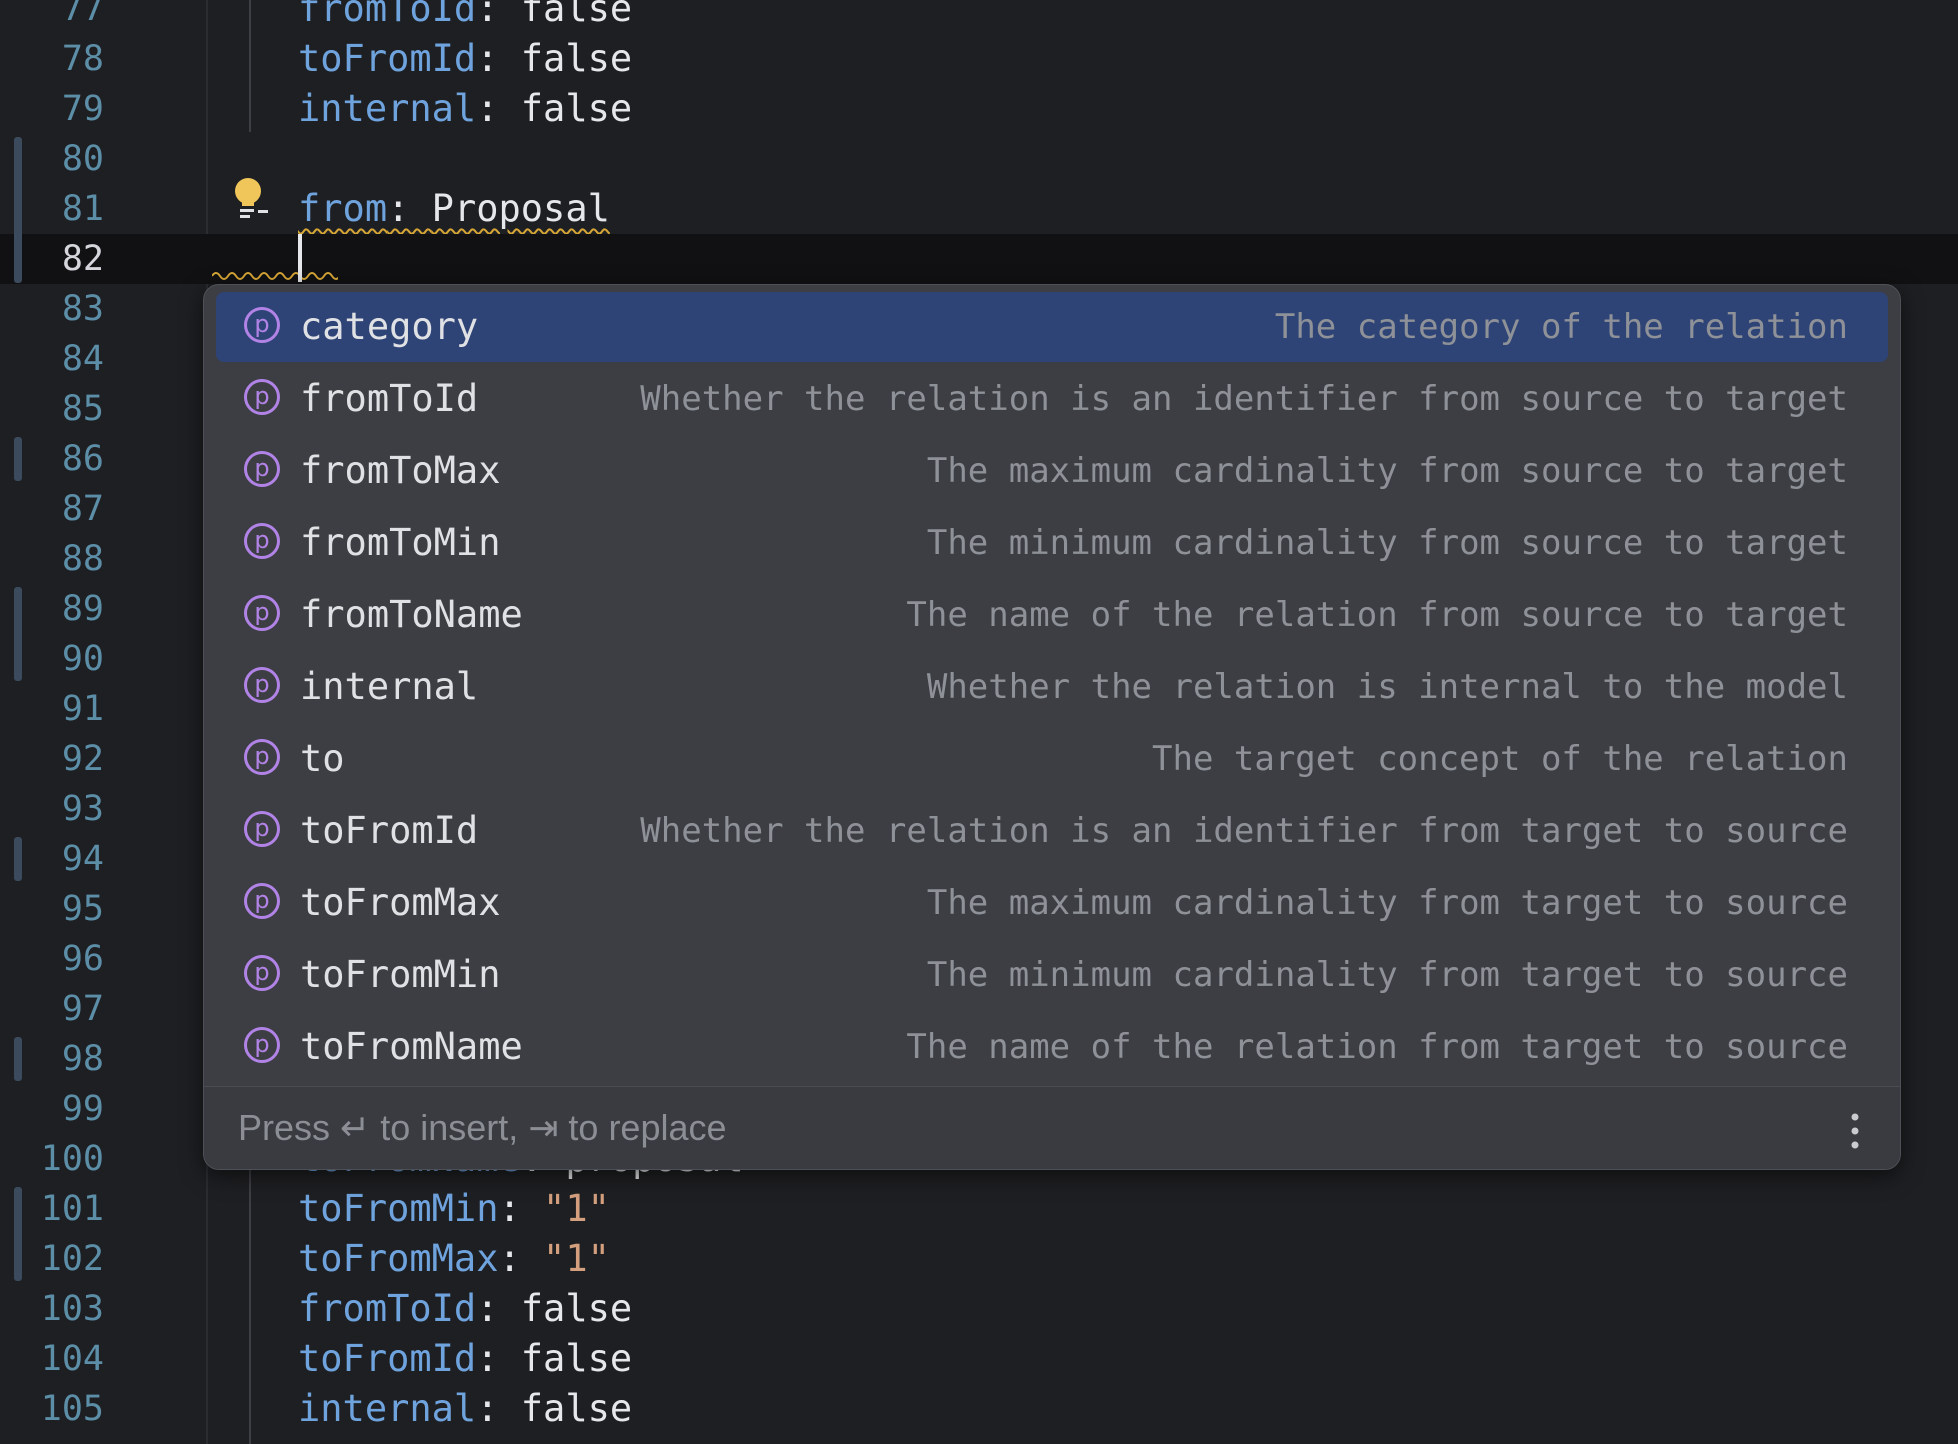 Image resolution: width=1958 pixels, height=1444 pixels. I want to click on line-number: 87, so click(52, 509).